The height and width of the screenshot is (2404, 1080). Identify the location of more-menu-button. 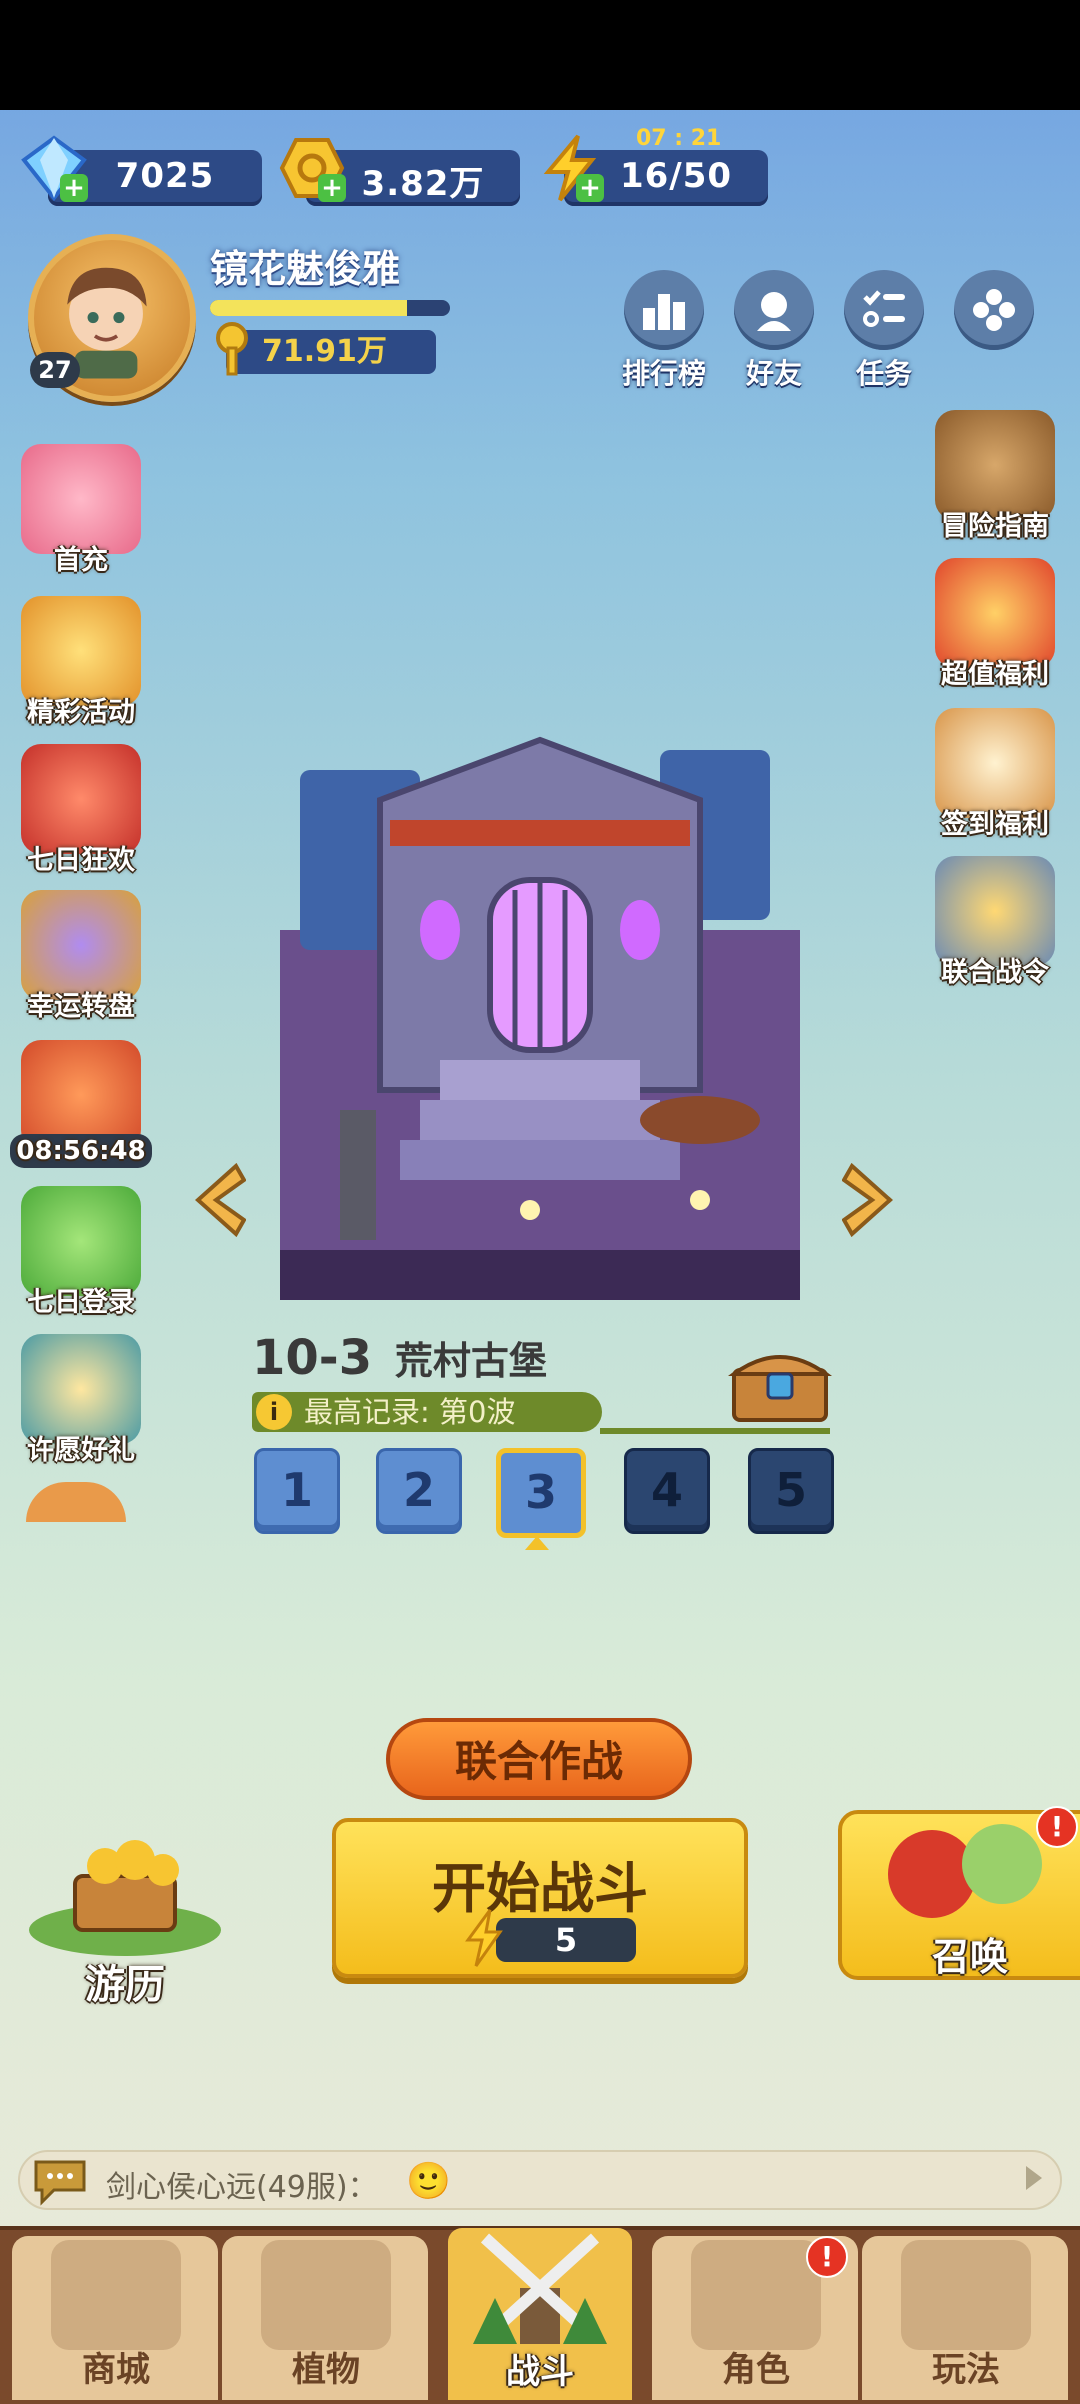
(994, 310).